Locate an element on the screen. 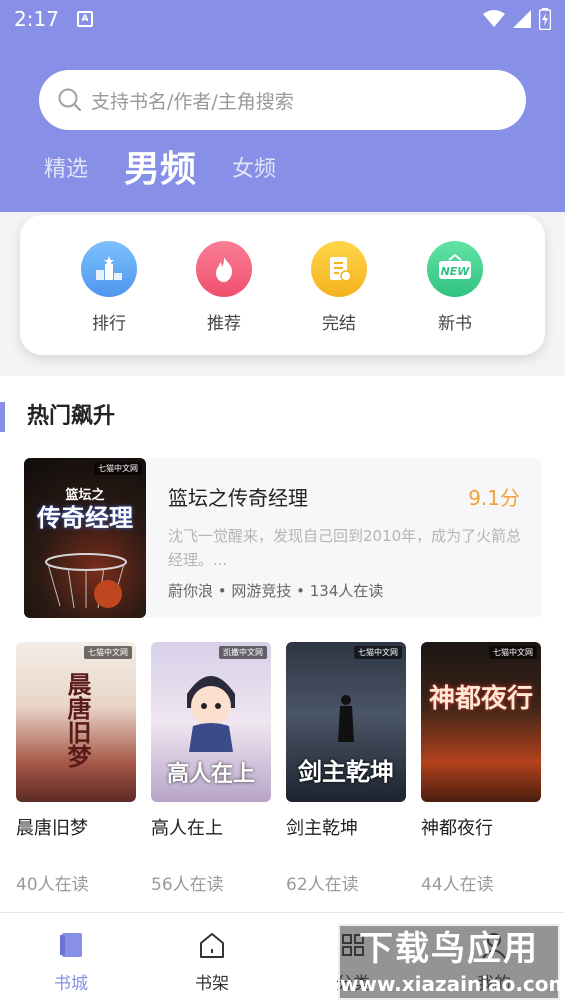 The image size is (565, 1004). swordsman-silhouette-icon is located at coordinates (346, 718).